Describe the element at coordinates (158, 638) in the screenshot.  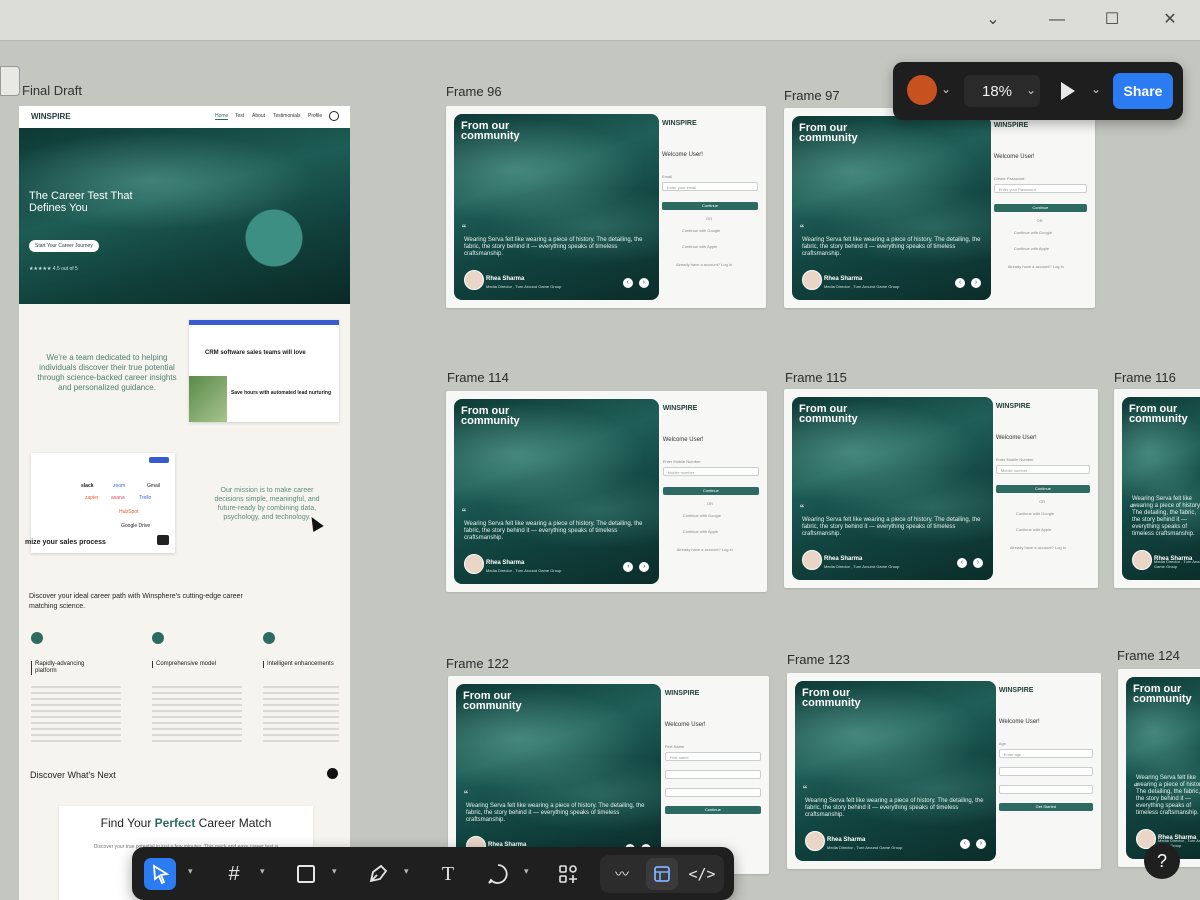
I see `model-icon` at that location.